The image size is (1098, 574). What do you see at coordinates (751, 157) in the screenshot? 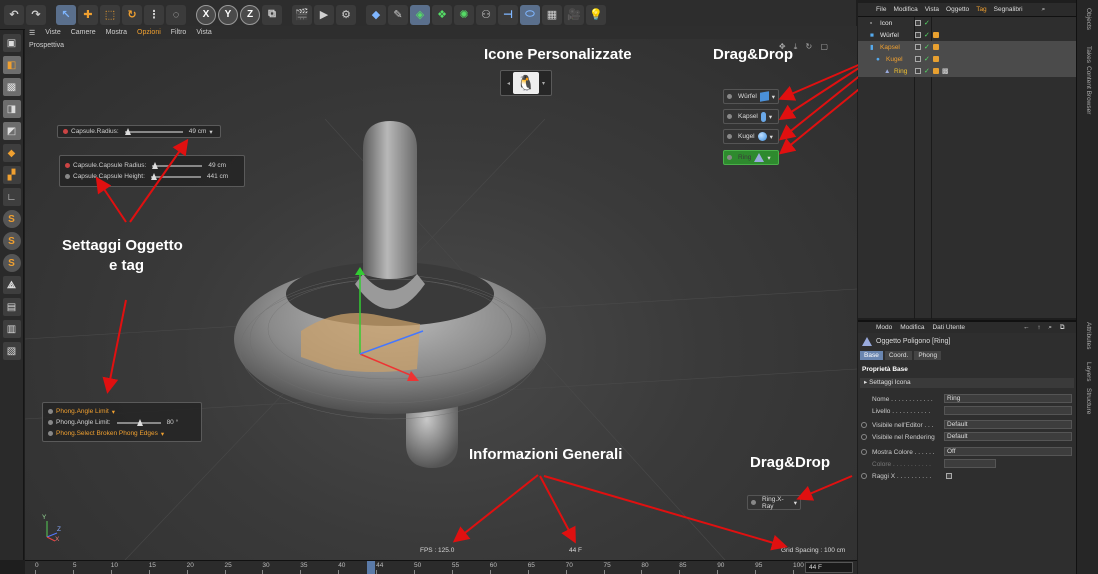
I see `drag-item-ring: Ring ▾` at bounding box center [751, 157].